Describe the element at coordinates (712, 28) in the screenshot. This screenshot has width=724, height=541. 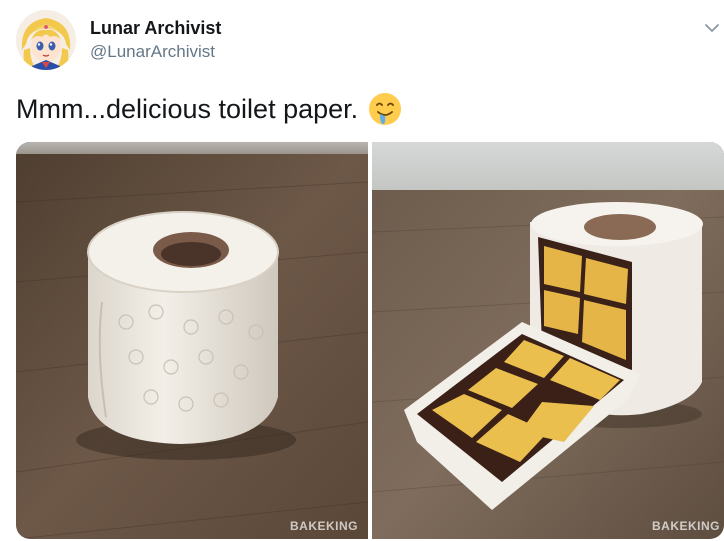
I see `chevron-down-icon` at that location.